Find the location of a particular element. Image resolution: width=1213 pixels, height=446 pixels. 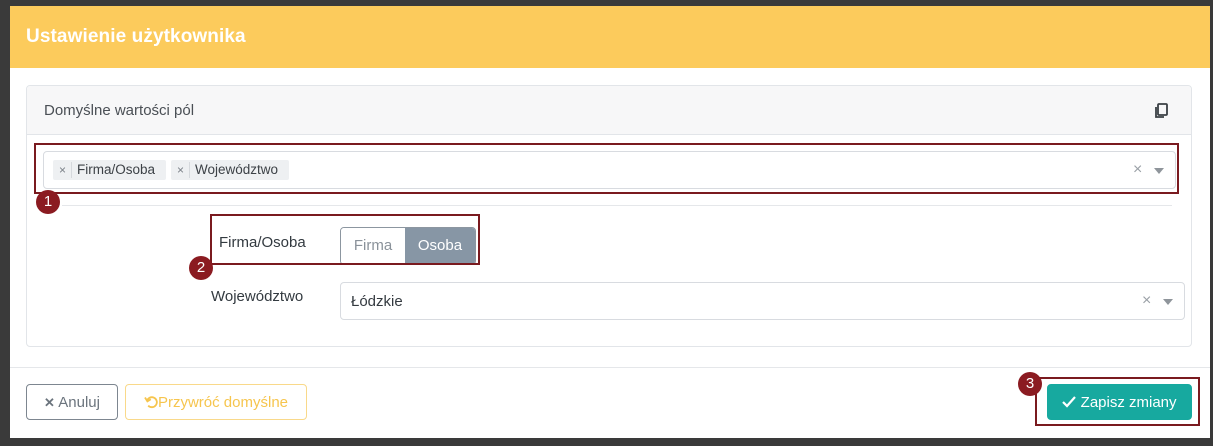

divider is located at coordinates (617, 205).